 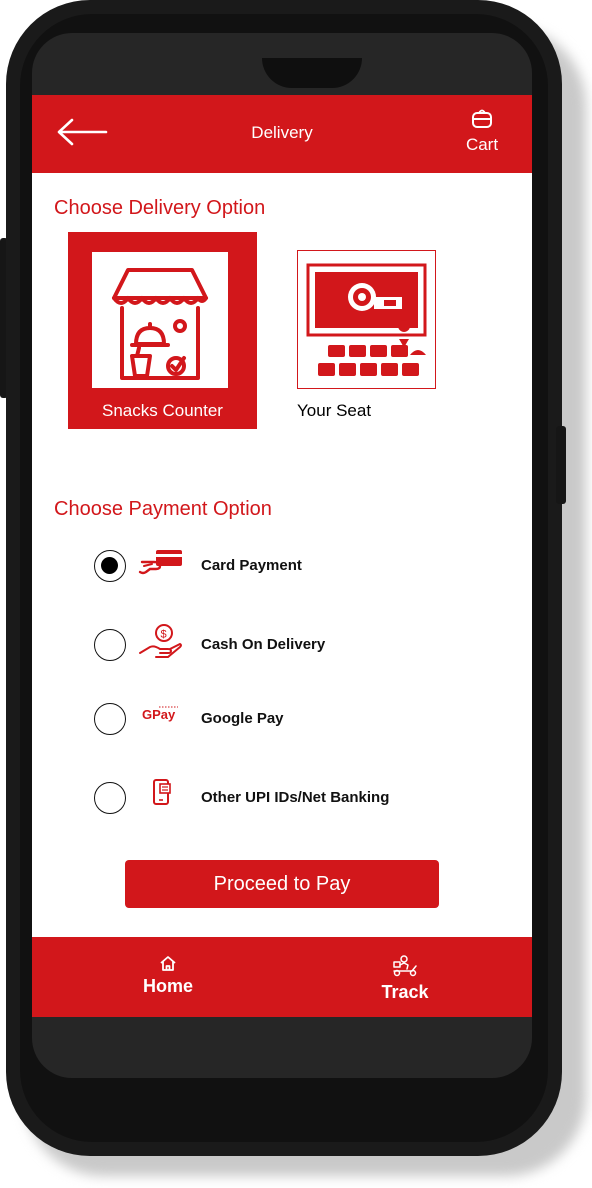 I want to click on proceed-to-pay-button: Proceed to Pay, so click(x=282, y=884).